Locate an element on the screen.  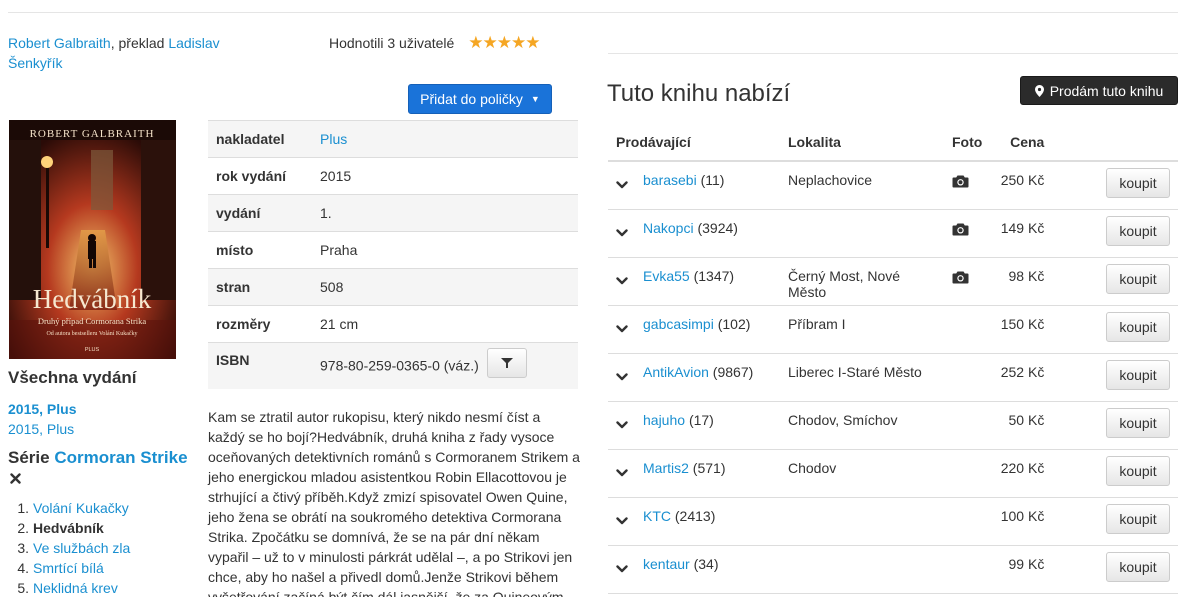
seller-link: gabcasimpi is located at coordinates (678, 324).